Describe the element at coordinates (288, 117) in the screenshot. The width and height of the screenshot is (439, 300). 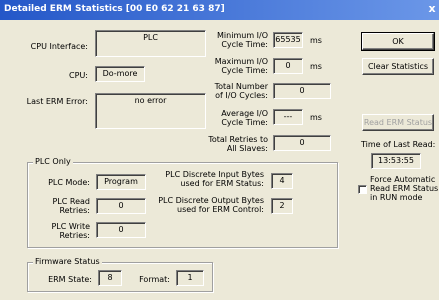
I see `avg-cycle-time-field: ---` at that location.